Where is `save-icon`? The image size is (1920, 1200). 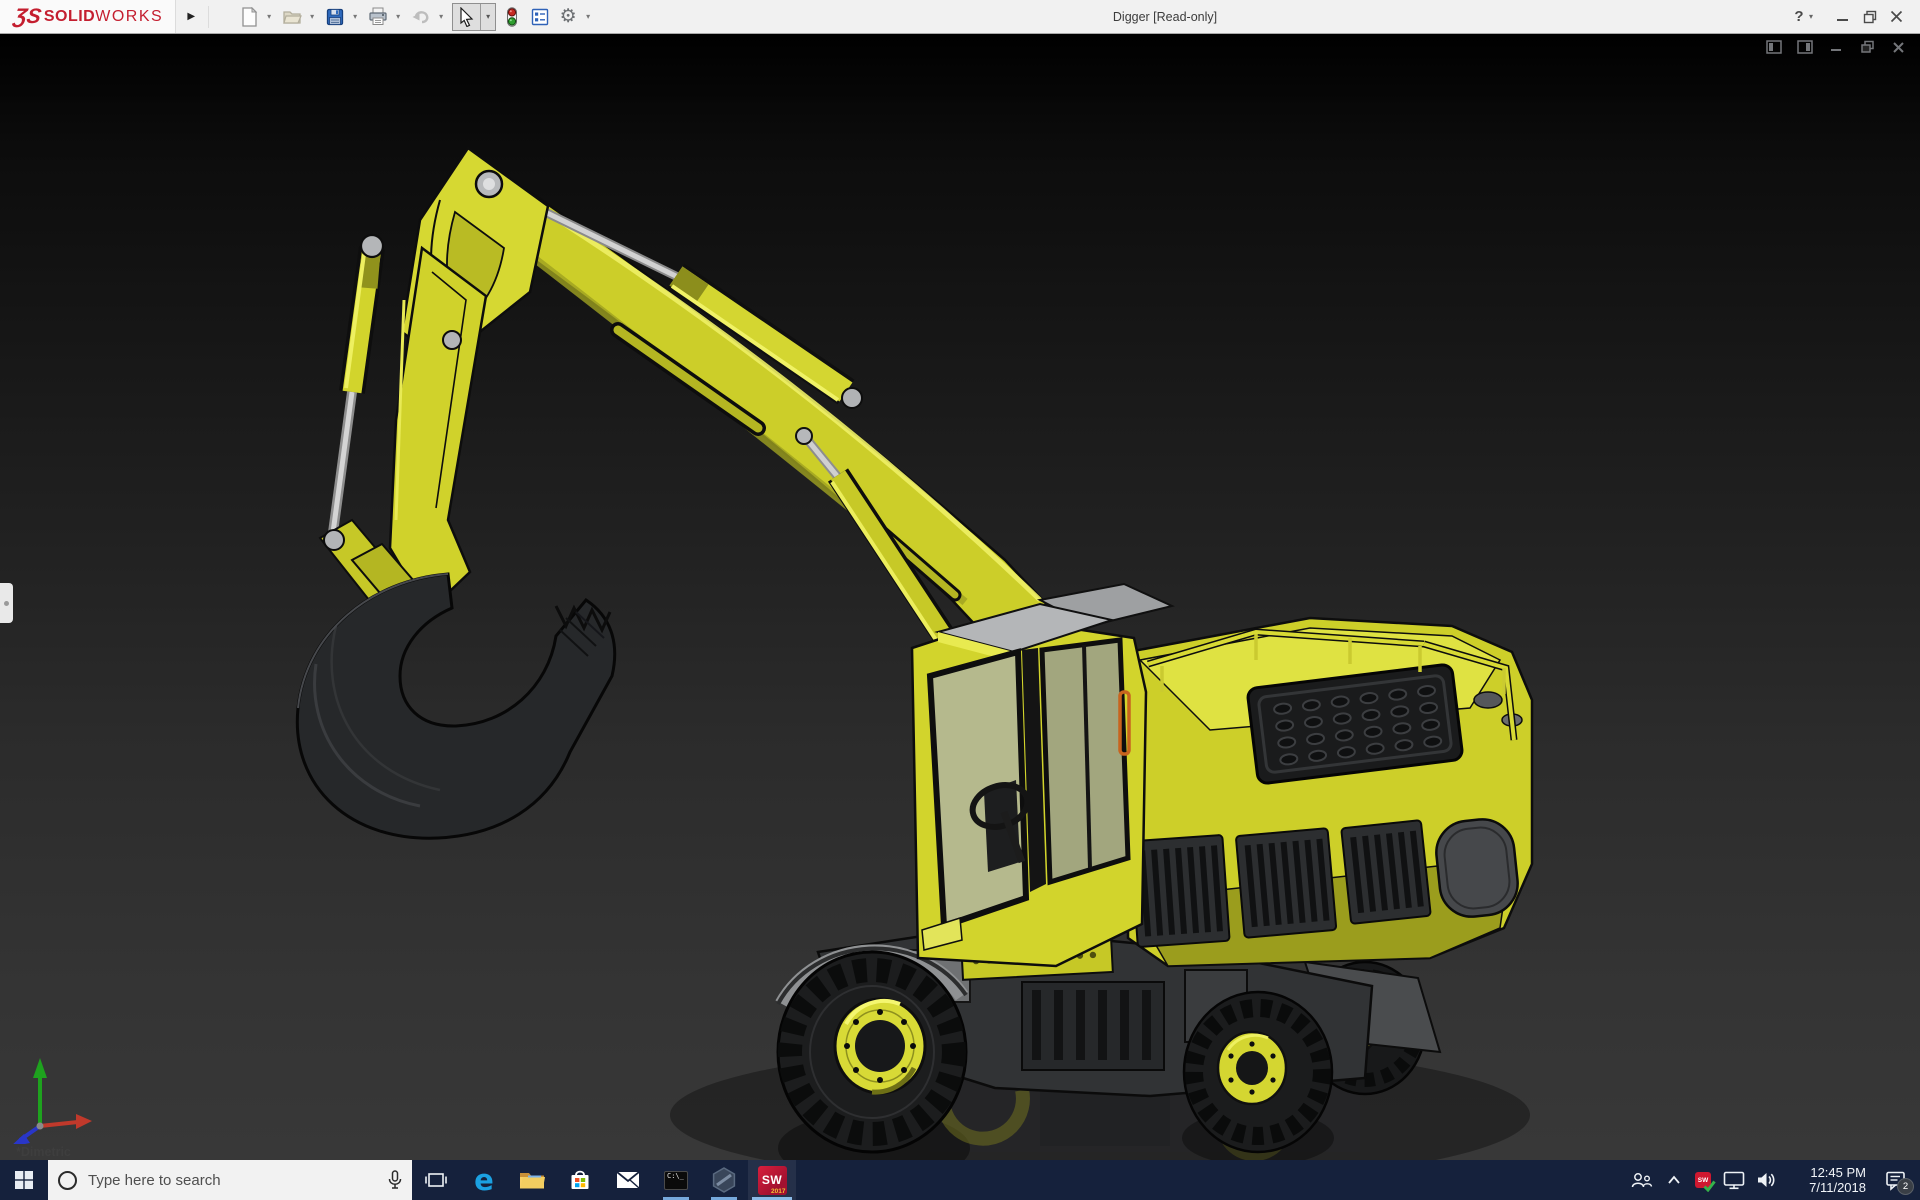
save-icon is located at coordinates (335, 16).